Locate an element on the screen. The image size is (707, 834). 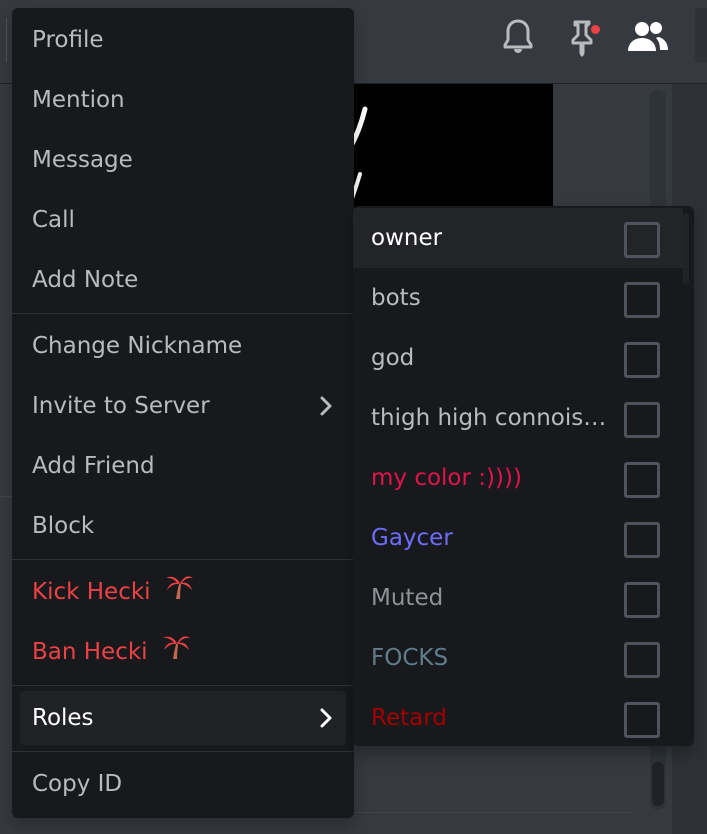
menu-item-change-nickname: Change Nickname is located at coordinates (183, 346).